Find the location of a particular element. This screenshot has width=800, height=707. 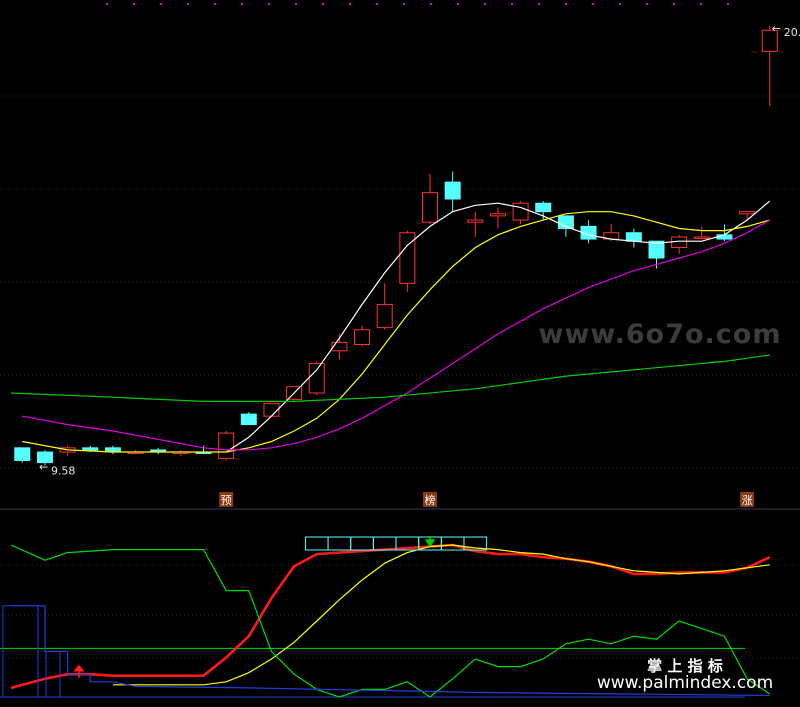

event-marker-label: 涨 is located at coordinates (747, 500).